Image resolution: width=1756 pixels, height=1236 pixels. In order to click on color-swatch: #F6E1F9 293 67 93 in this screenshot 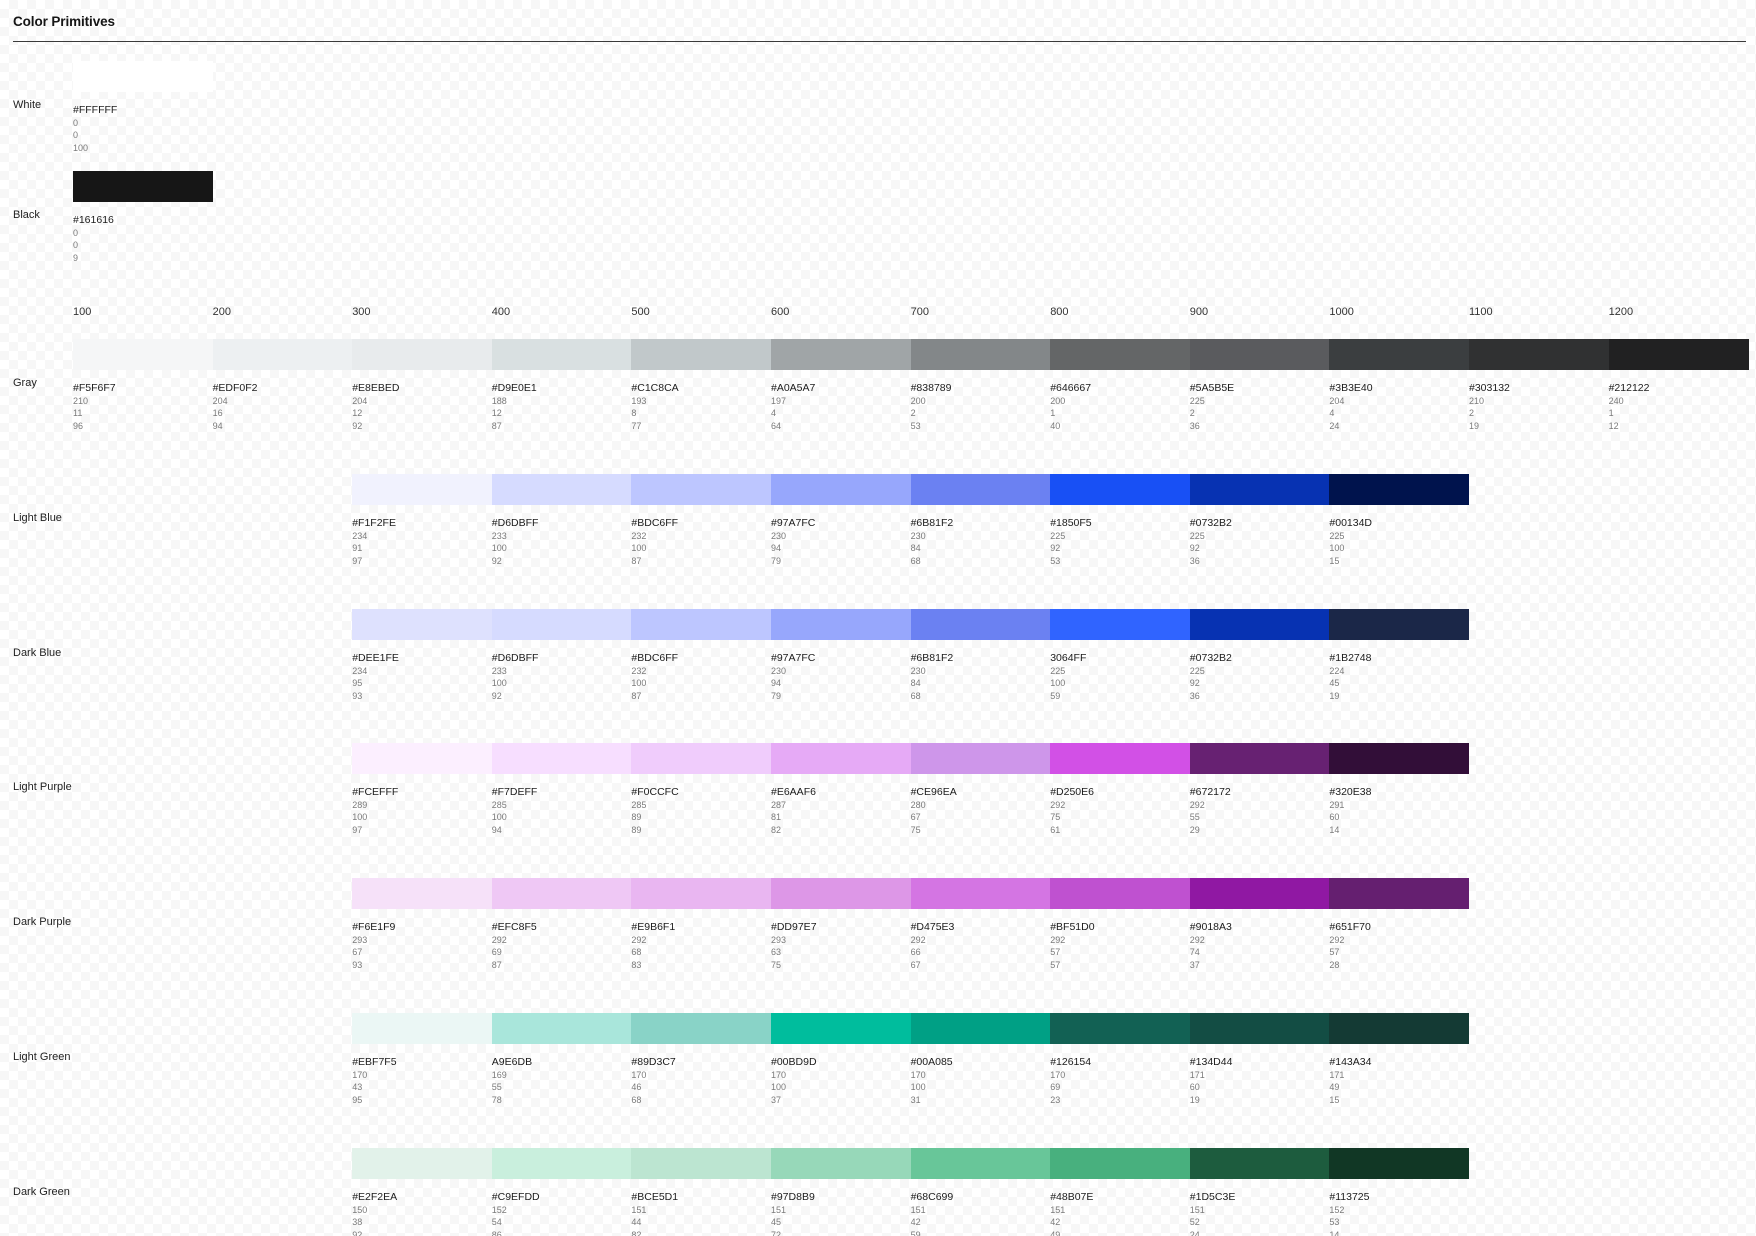, I will do `click(422, 924)`.